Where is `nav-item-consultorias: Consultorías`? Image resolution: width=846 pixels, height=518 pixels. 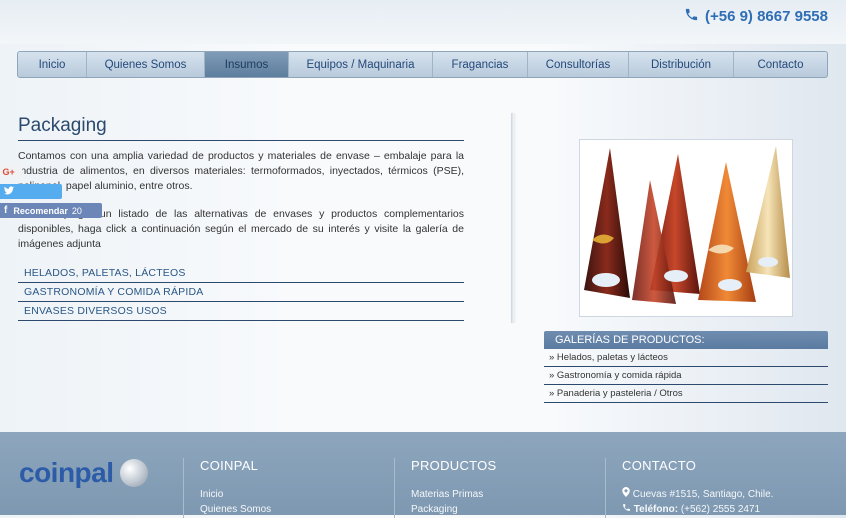
nav-item-consultorias: Consultorías is located at coordinates (578, 64).